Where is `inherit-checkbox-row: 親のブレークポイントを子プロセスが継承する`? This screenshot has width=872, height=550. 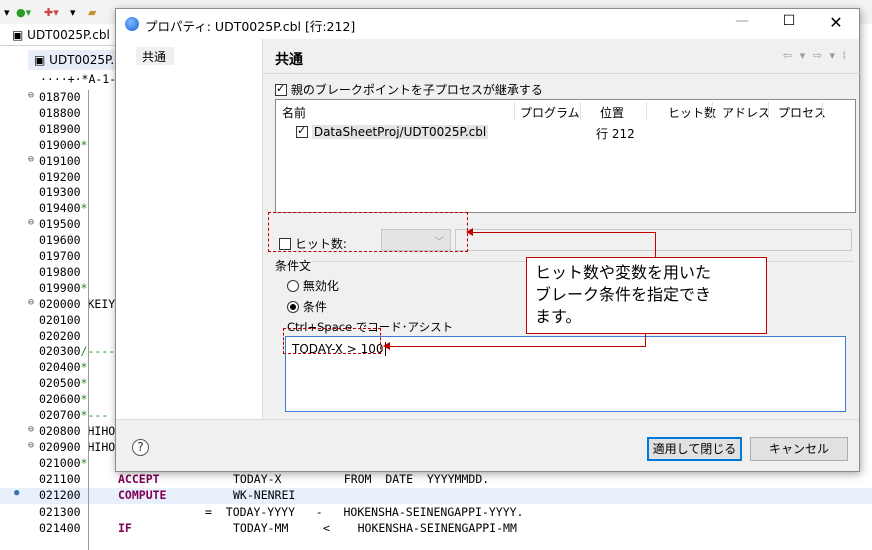 inherit-checkbox-row: 親のブレークポイントを子プロセスが継承する is located at coordinates (409, 89).